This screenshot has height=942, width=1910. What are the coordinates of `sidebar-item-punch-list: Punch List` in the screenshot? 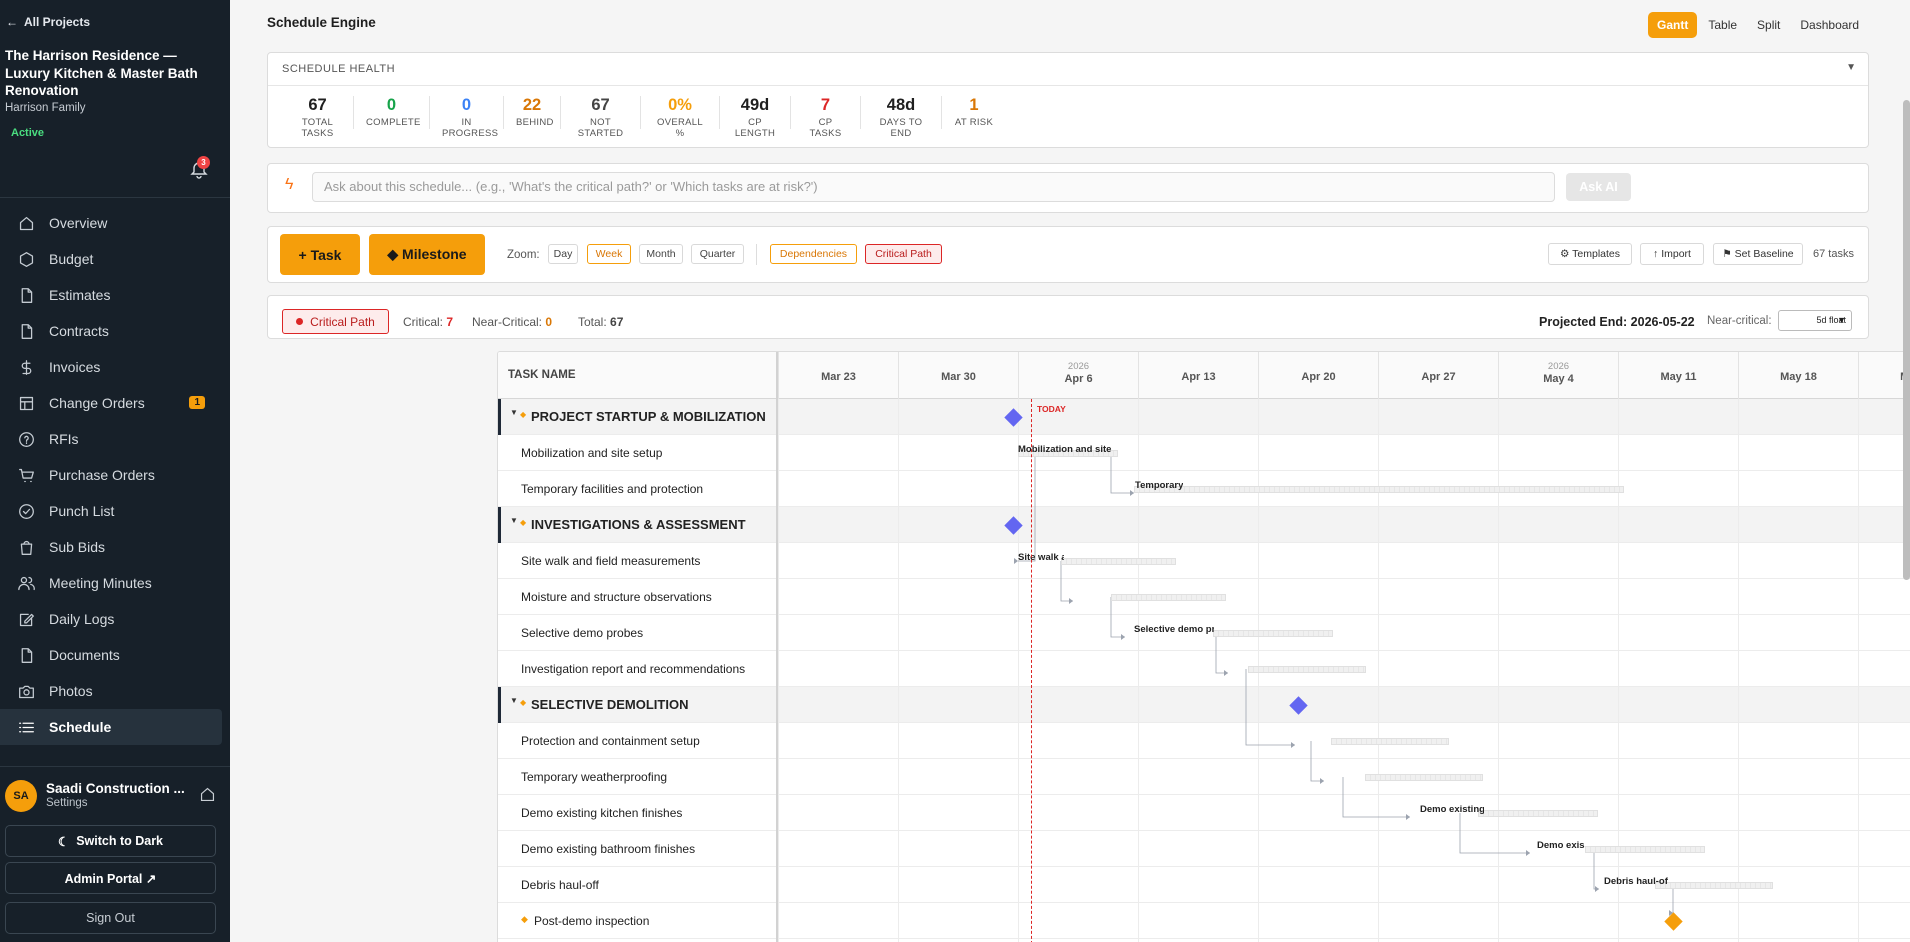 It's located at (115, 511).